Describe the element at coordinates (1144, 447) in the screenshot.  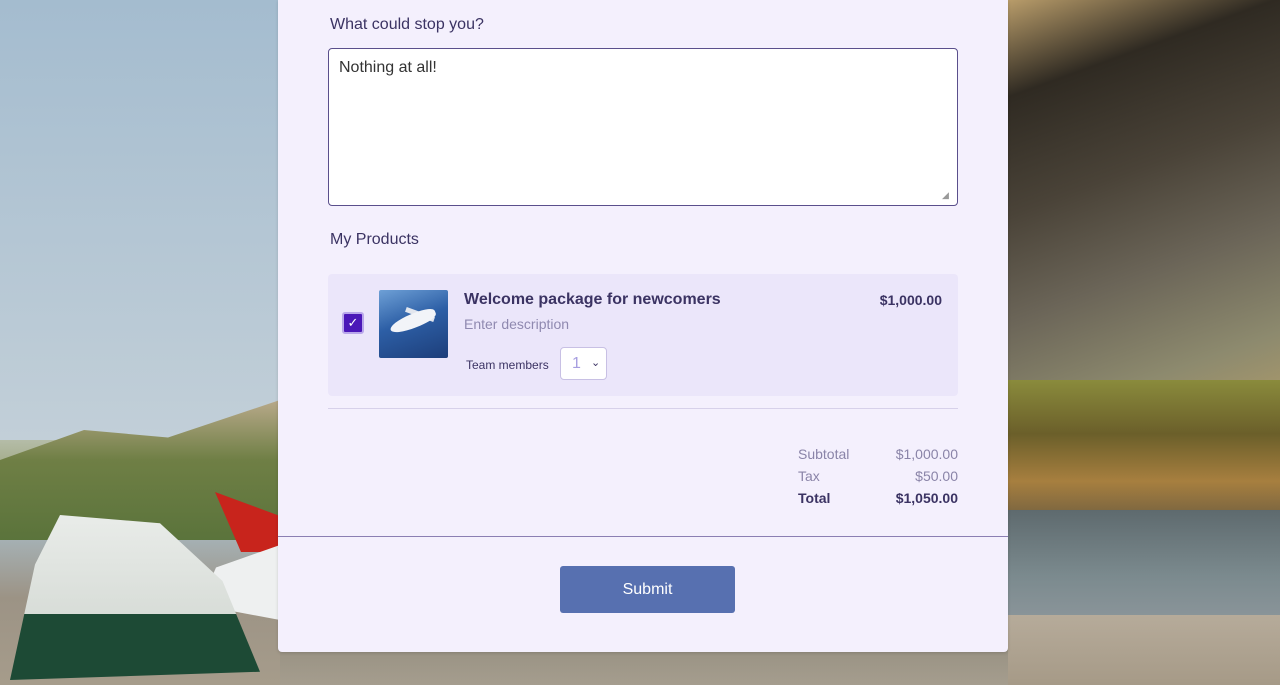
I see `background-shrubs` at that location.